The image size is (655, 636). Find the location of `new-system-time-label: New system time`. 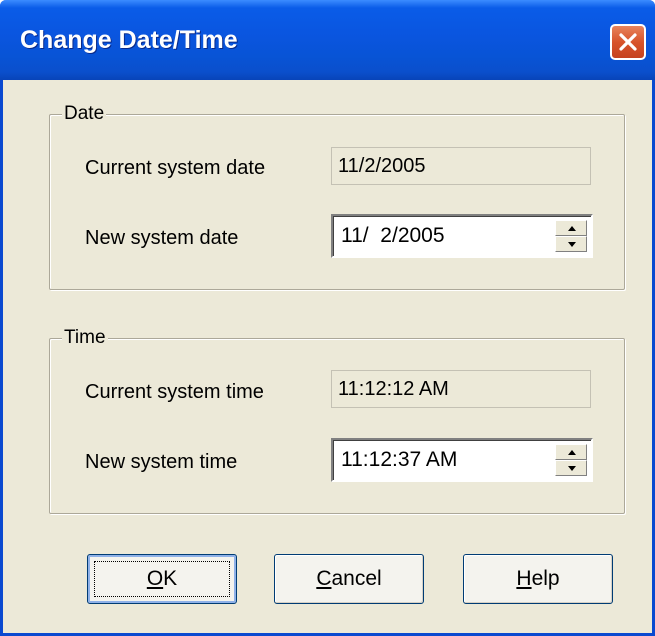

new-system-time-label: New system time is located at coordinates (161, 462).